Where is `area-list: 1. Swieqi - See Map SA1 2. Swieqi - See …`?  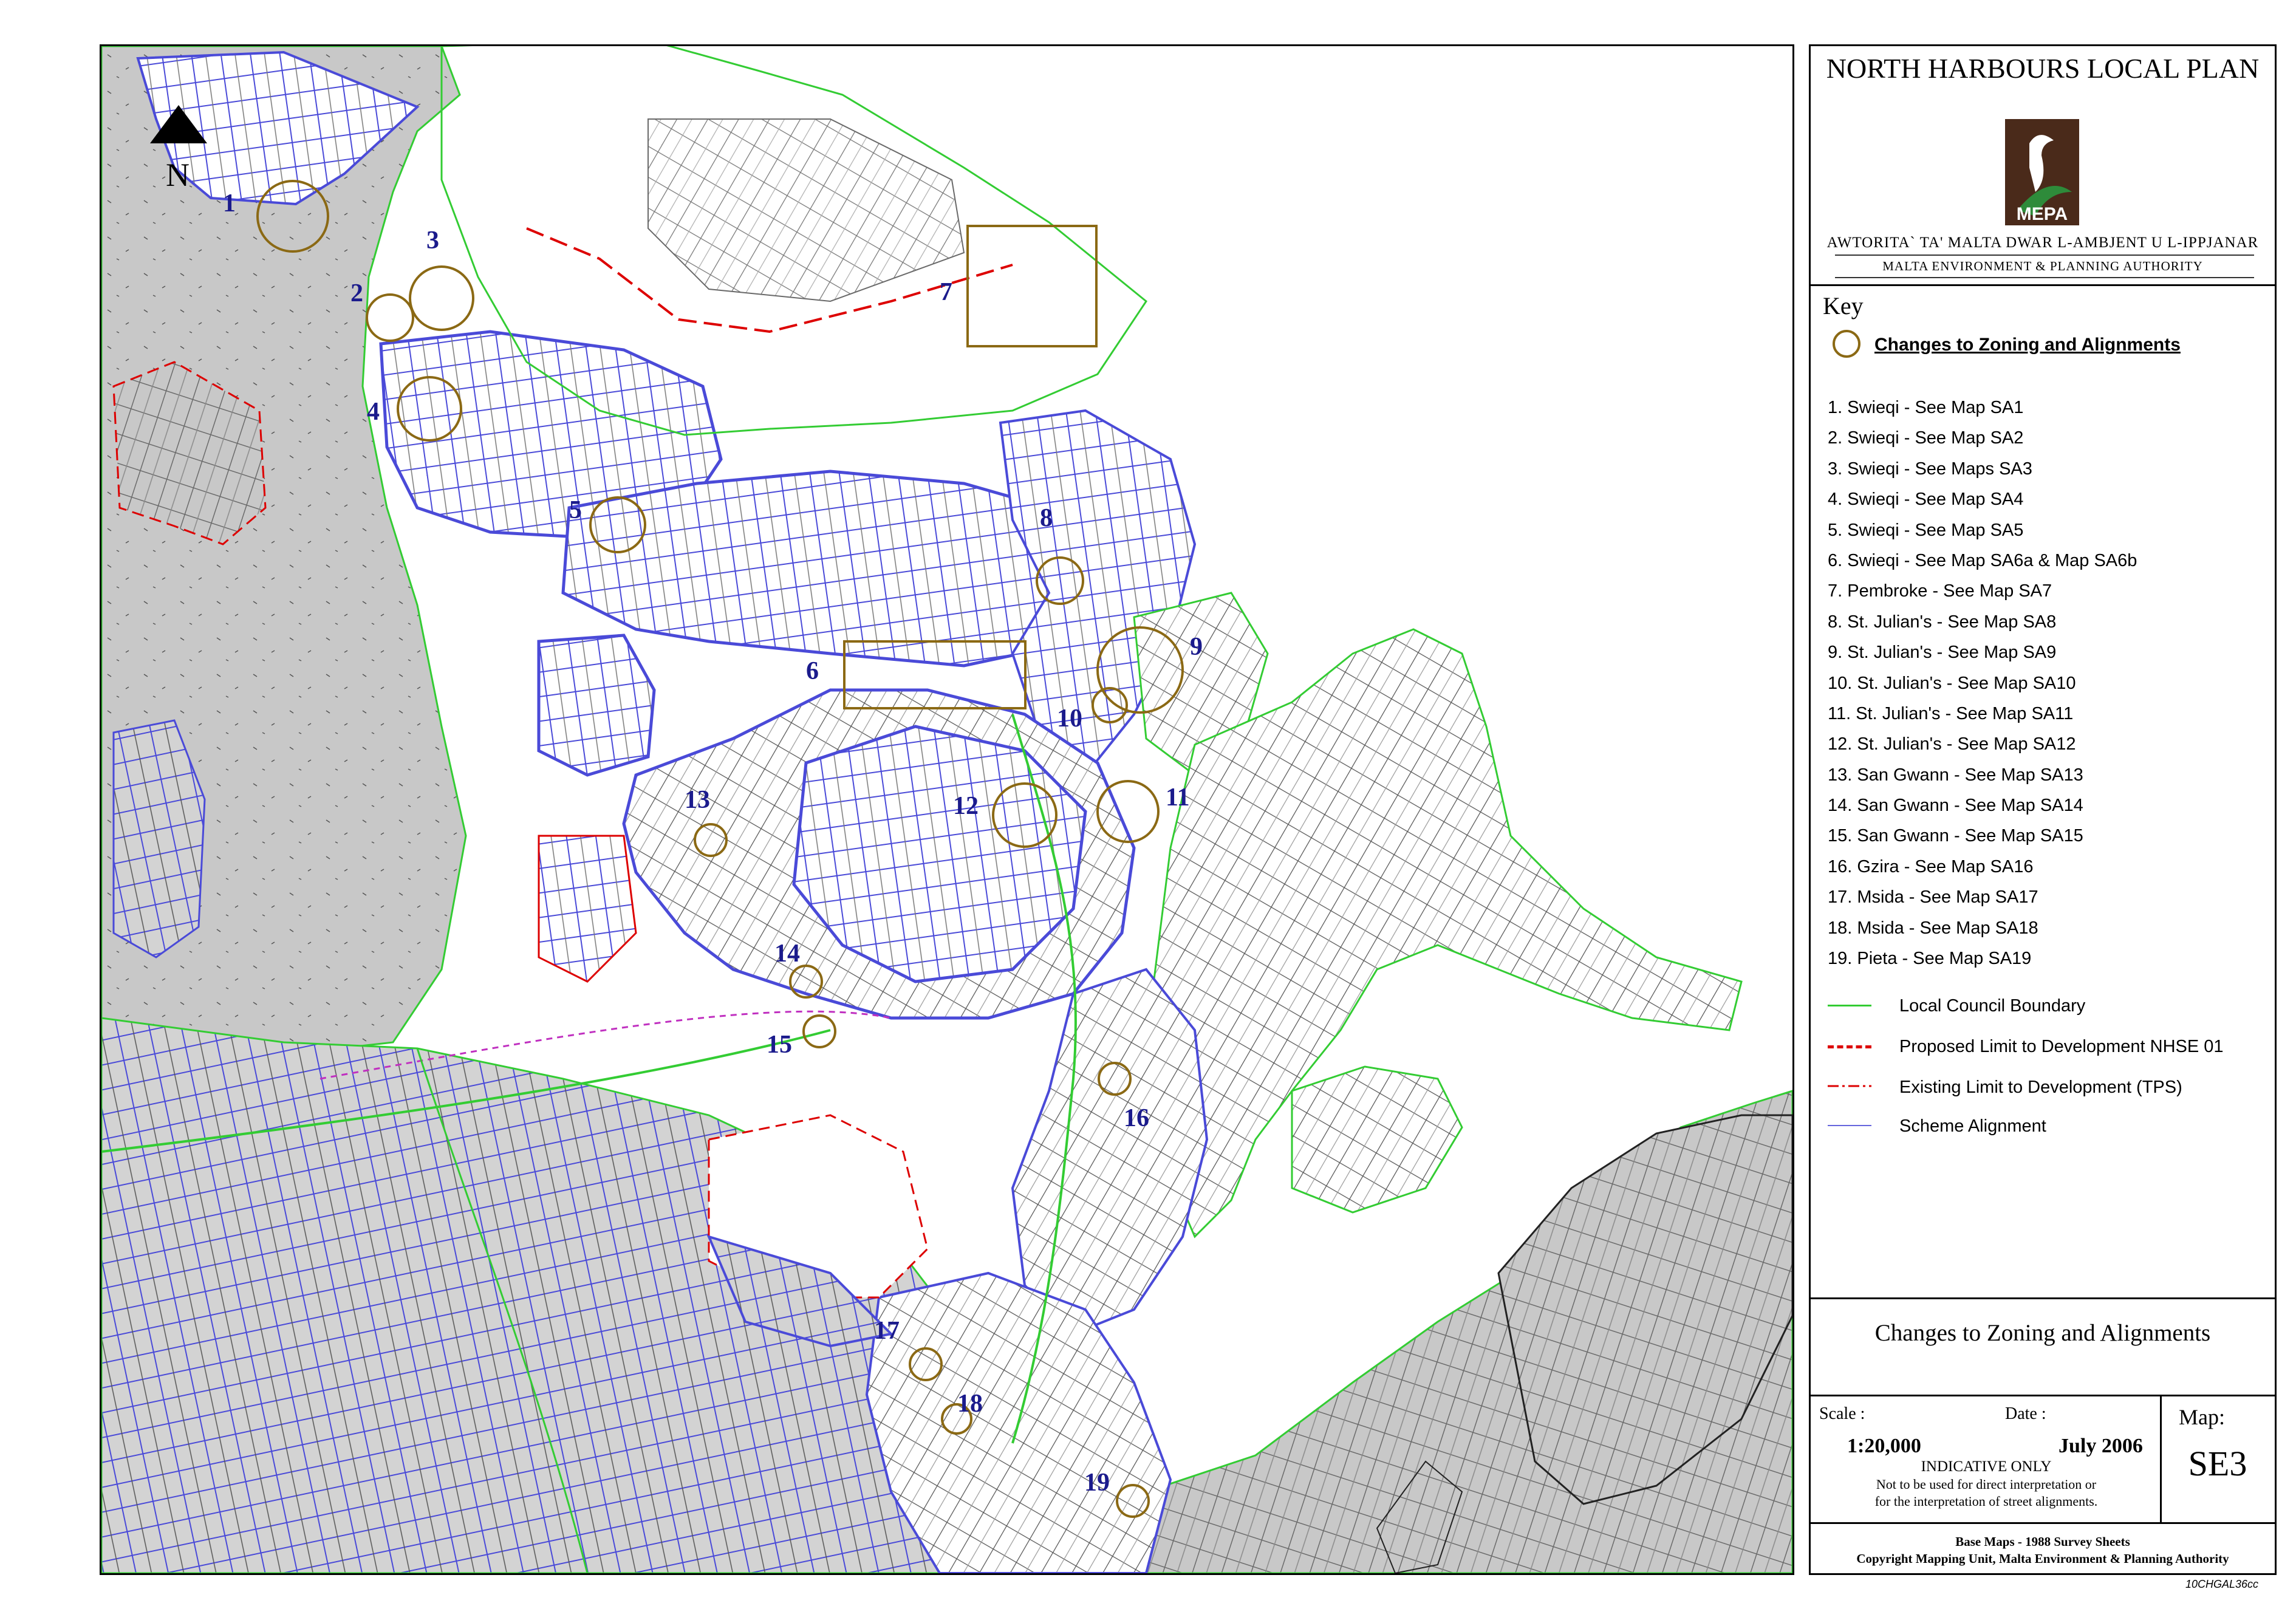 area-list: 1. Swieqi - See Map SA1 2. Swieqi - See … is located at coordinates (1982, 683).